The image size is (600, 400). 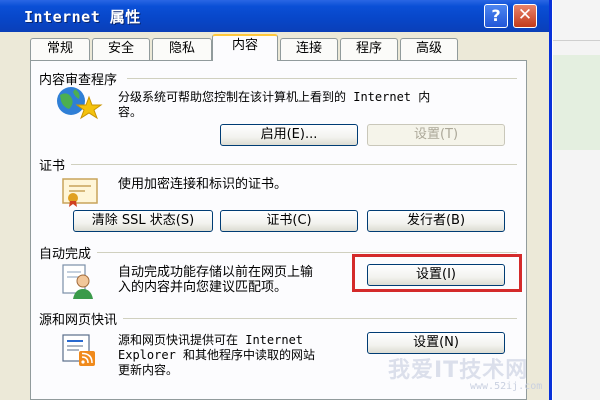 I want to click on autocomplete-description-line2: 入的内容并向您建议匹配项。, so click(x=203, y=287).